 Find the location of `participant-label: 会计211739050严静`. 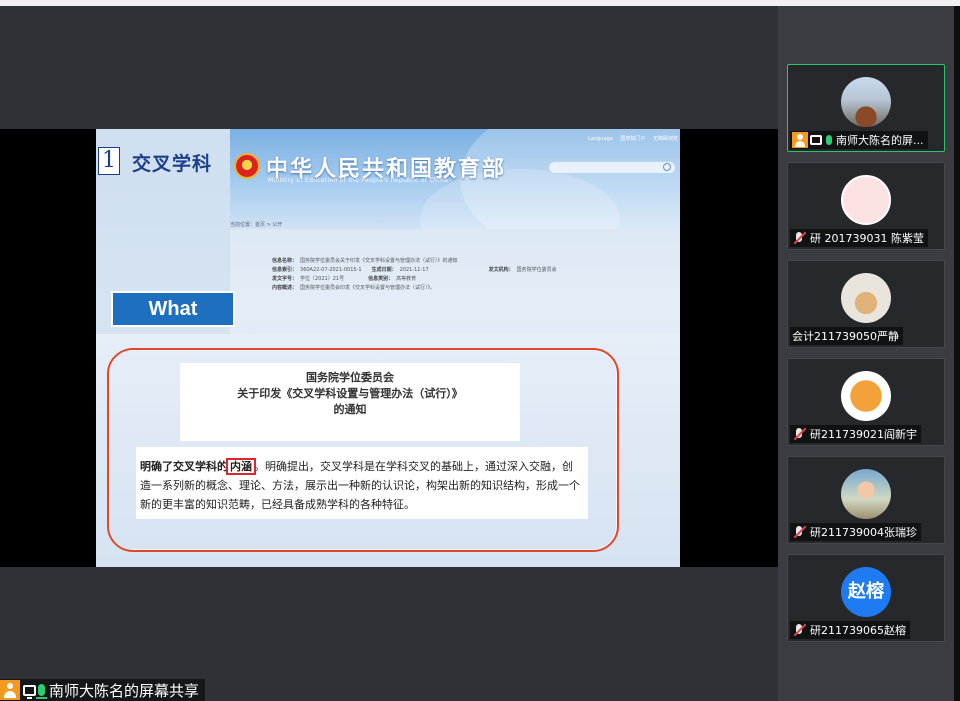

participant-label: 会计211739050严静 is located at coordinates (846, 336).